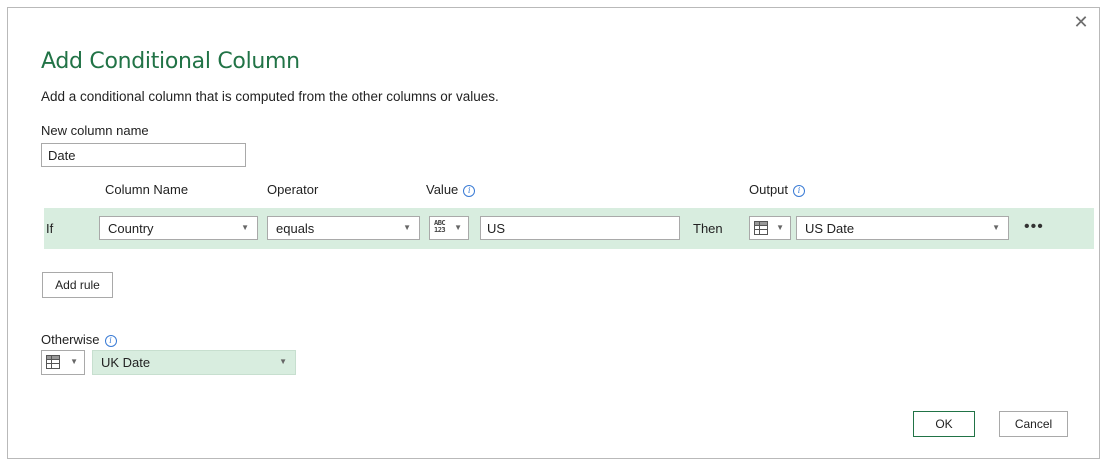  I want to click on ok-button: OK, so click(944, 424).